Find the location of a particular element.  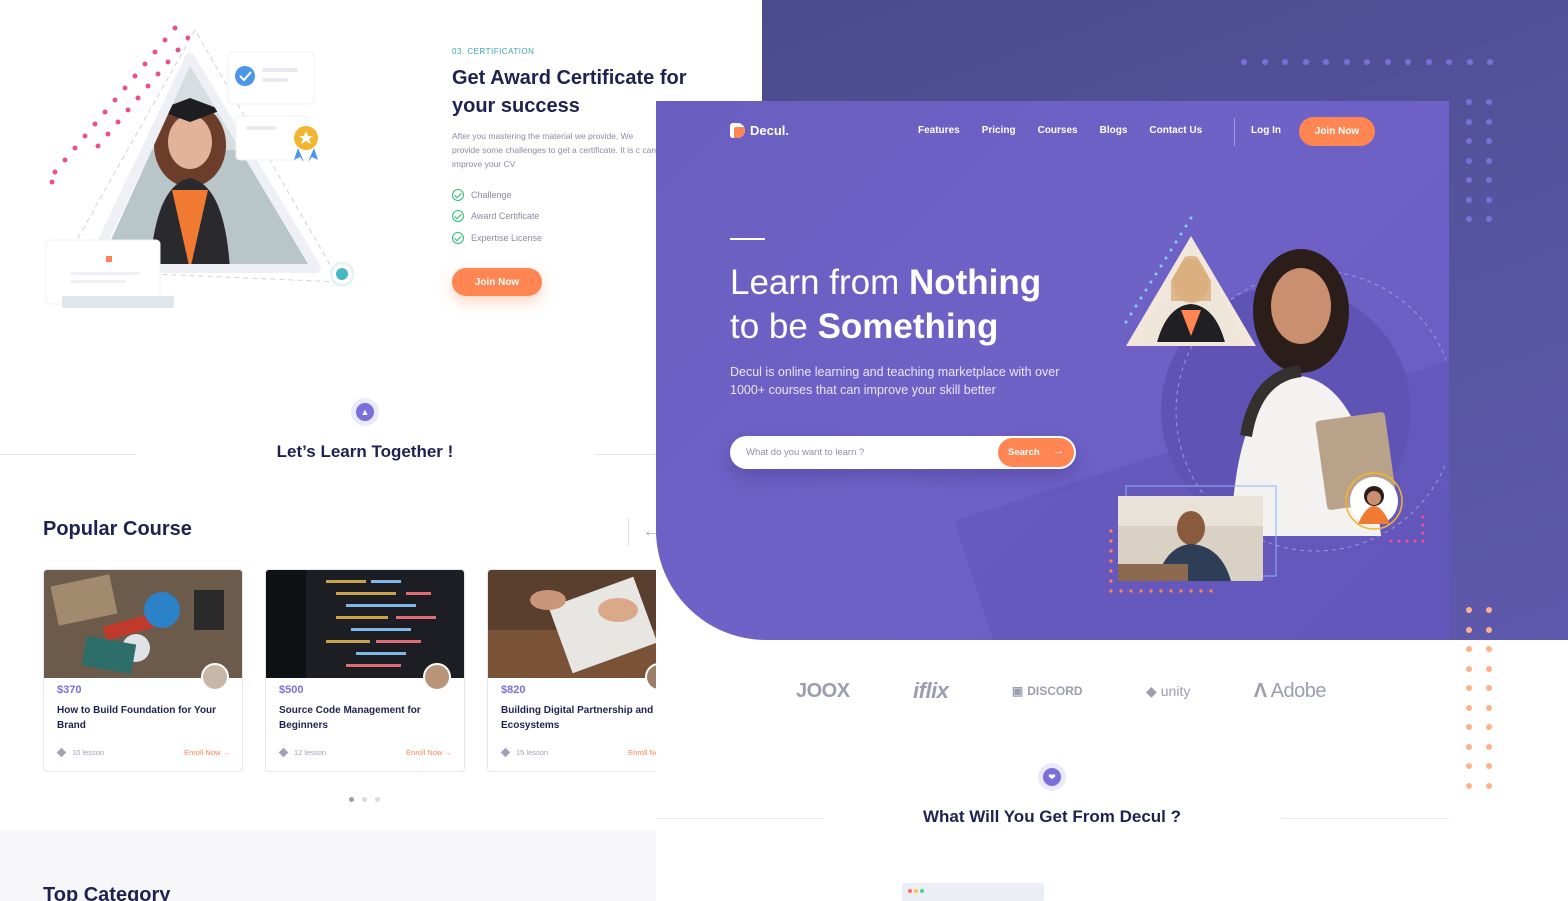

hand-heart-icon: ❤ is located at coordinates (1052, 777).